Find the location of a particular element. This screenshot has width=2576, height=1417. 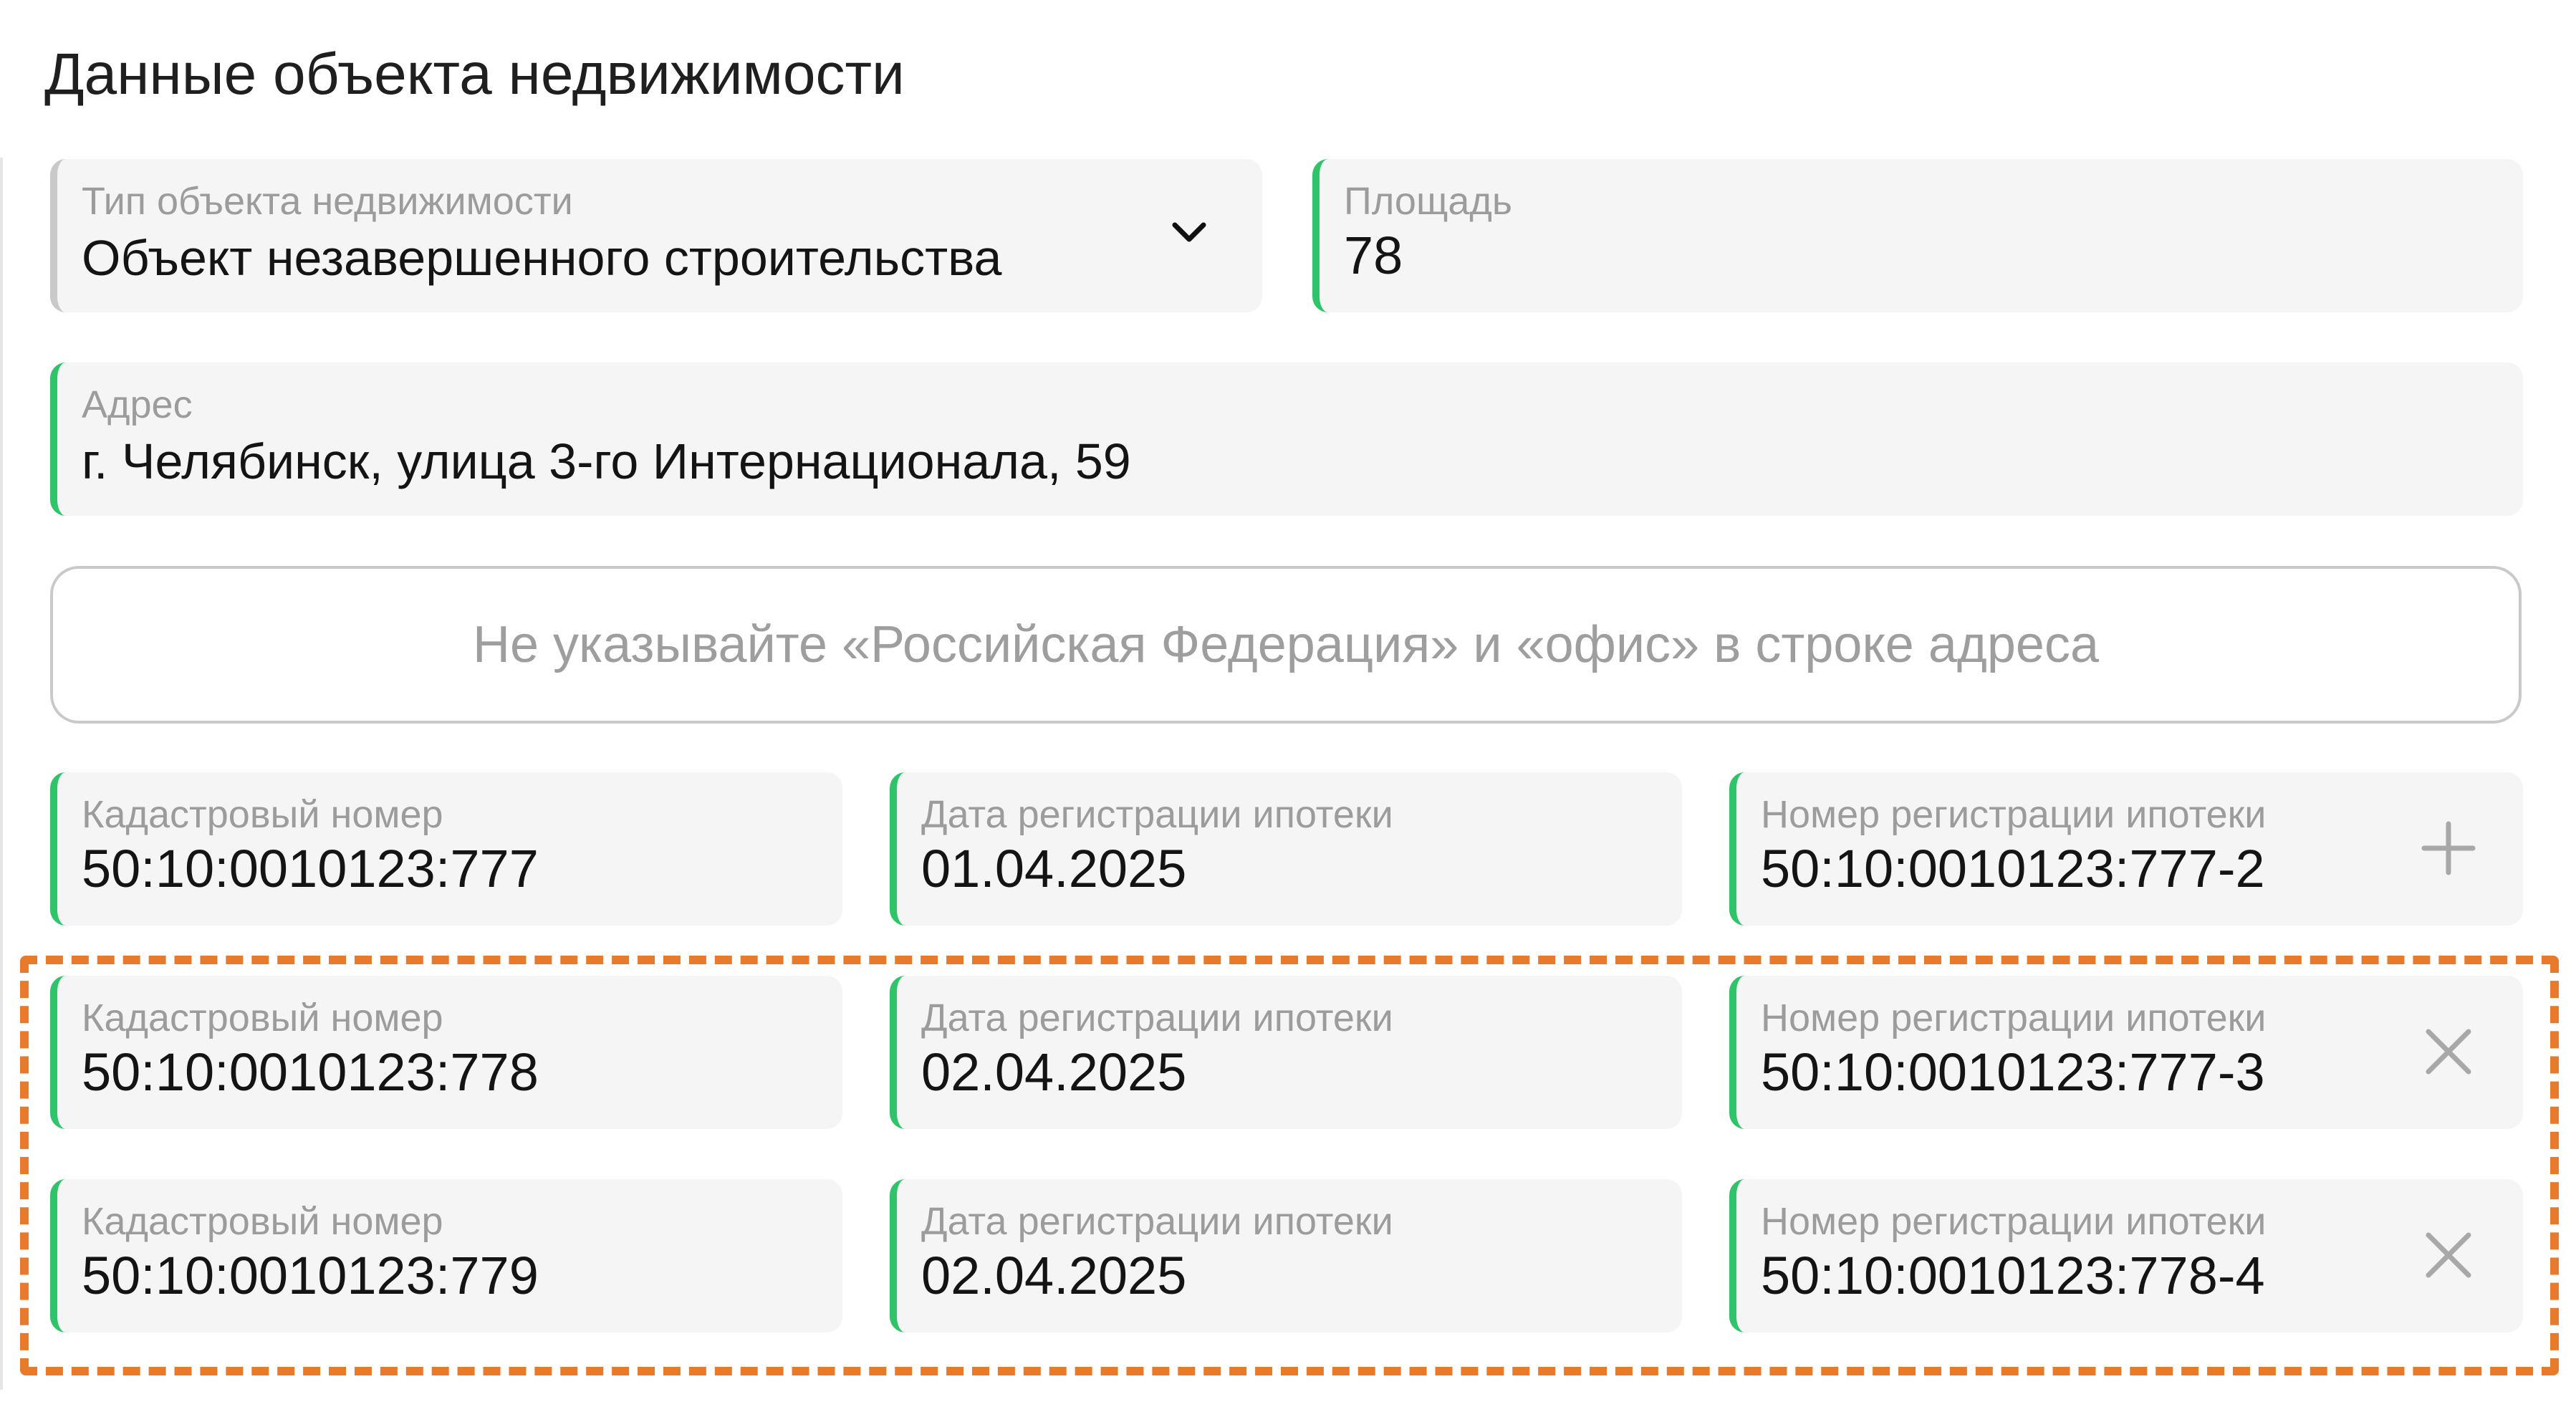

mortgage-reg-number-value: 50:10:0010123:778-4 is located at coordinates (2013, 1275).